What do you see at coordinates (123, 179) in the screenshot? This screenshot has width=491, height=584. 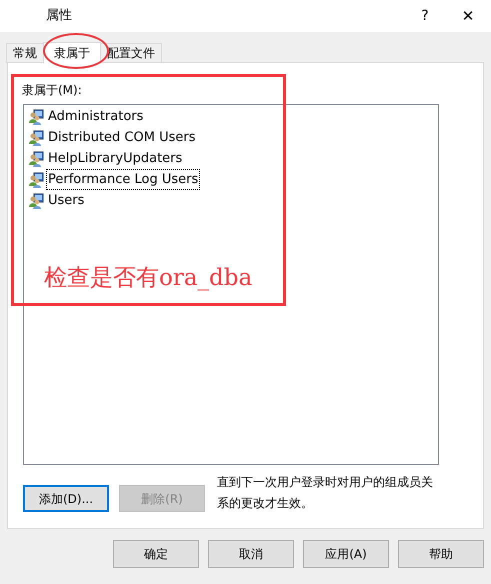 I see `group-item: Performance Log Users` at bounding box center [123, 179].